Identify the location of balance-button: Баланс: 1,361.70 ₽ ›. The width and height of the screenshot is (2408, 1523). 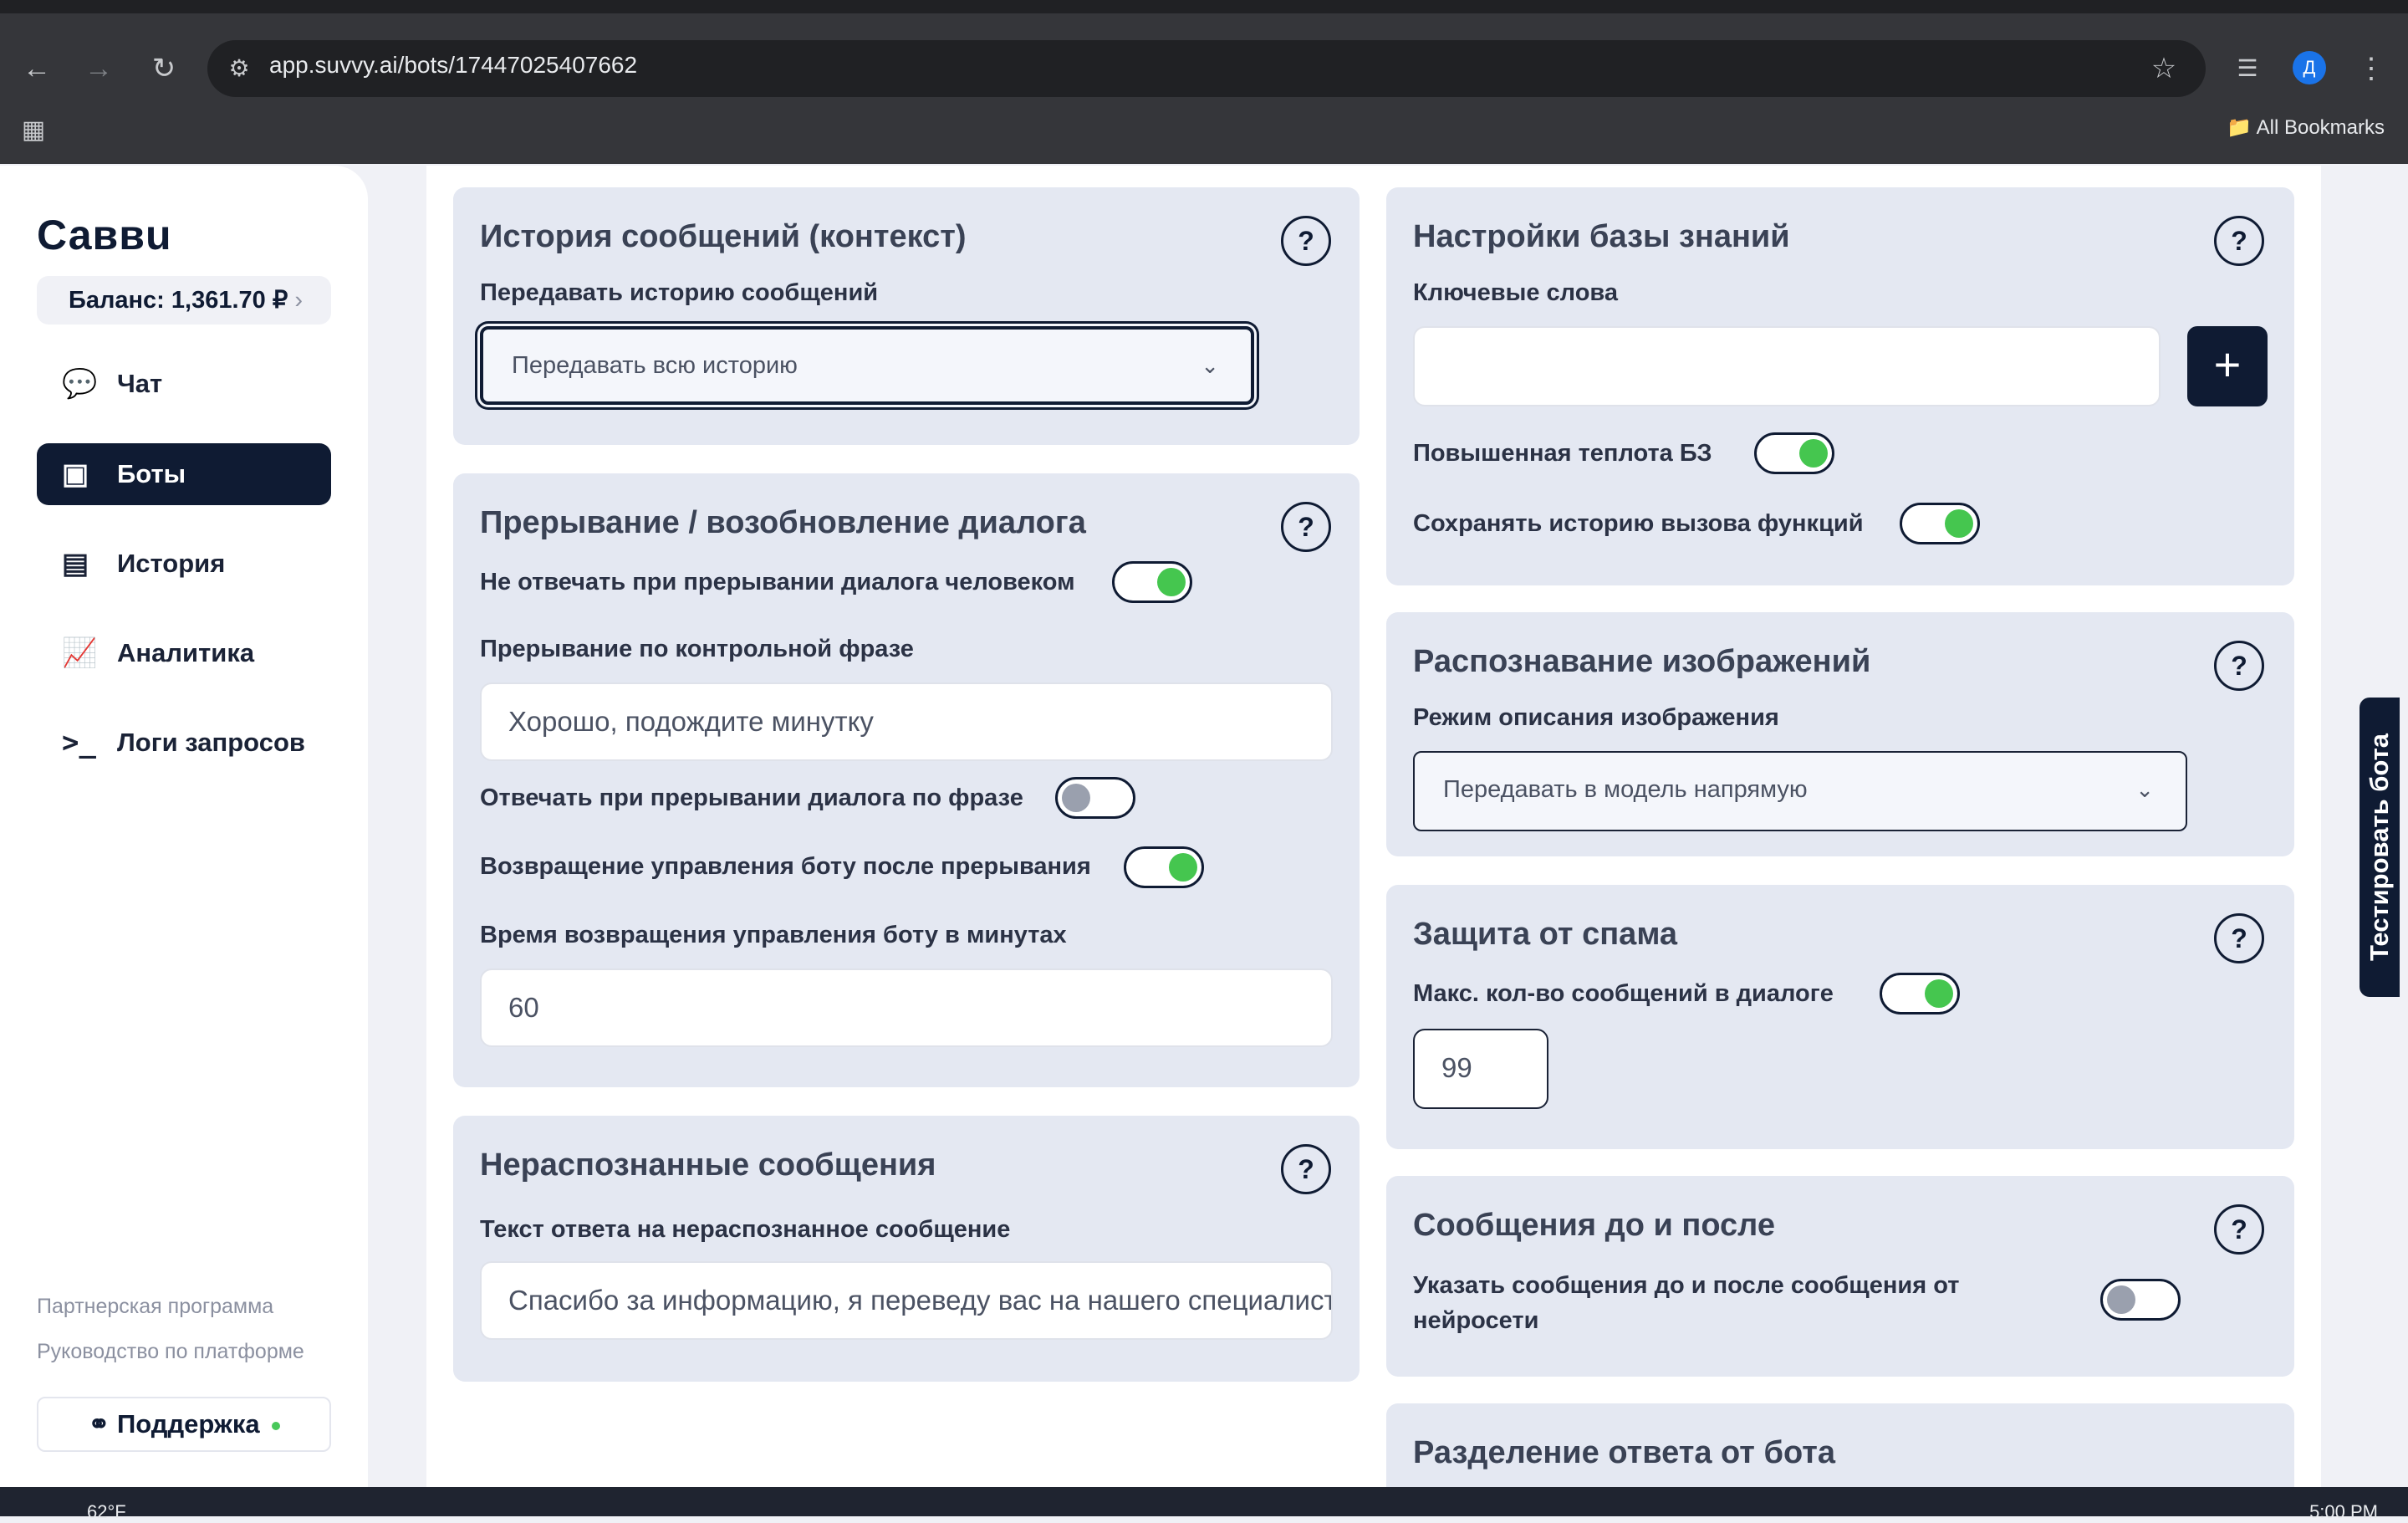
(184, 300).